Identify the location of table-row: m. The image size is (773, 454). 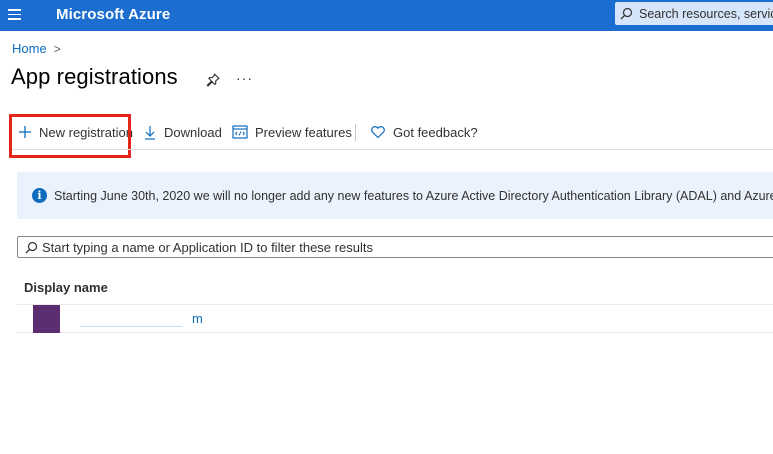
(395, 319).